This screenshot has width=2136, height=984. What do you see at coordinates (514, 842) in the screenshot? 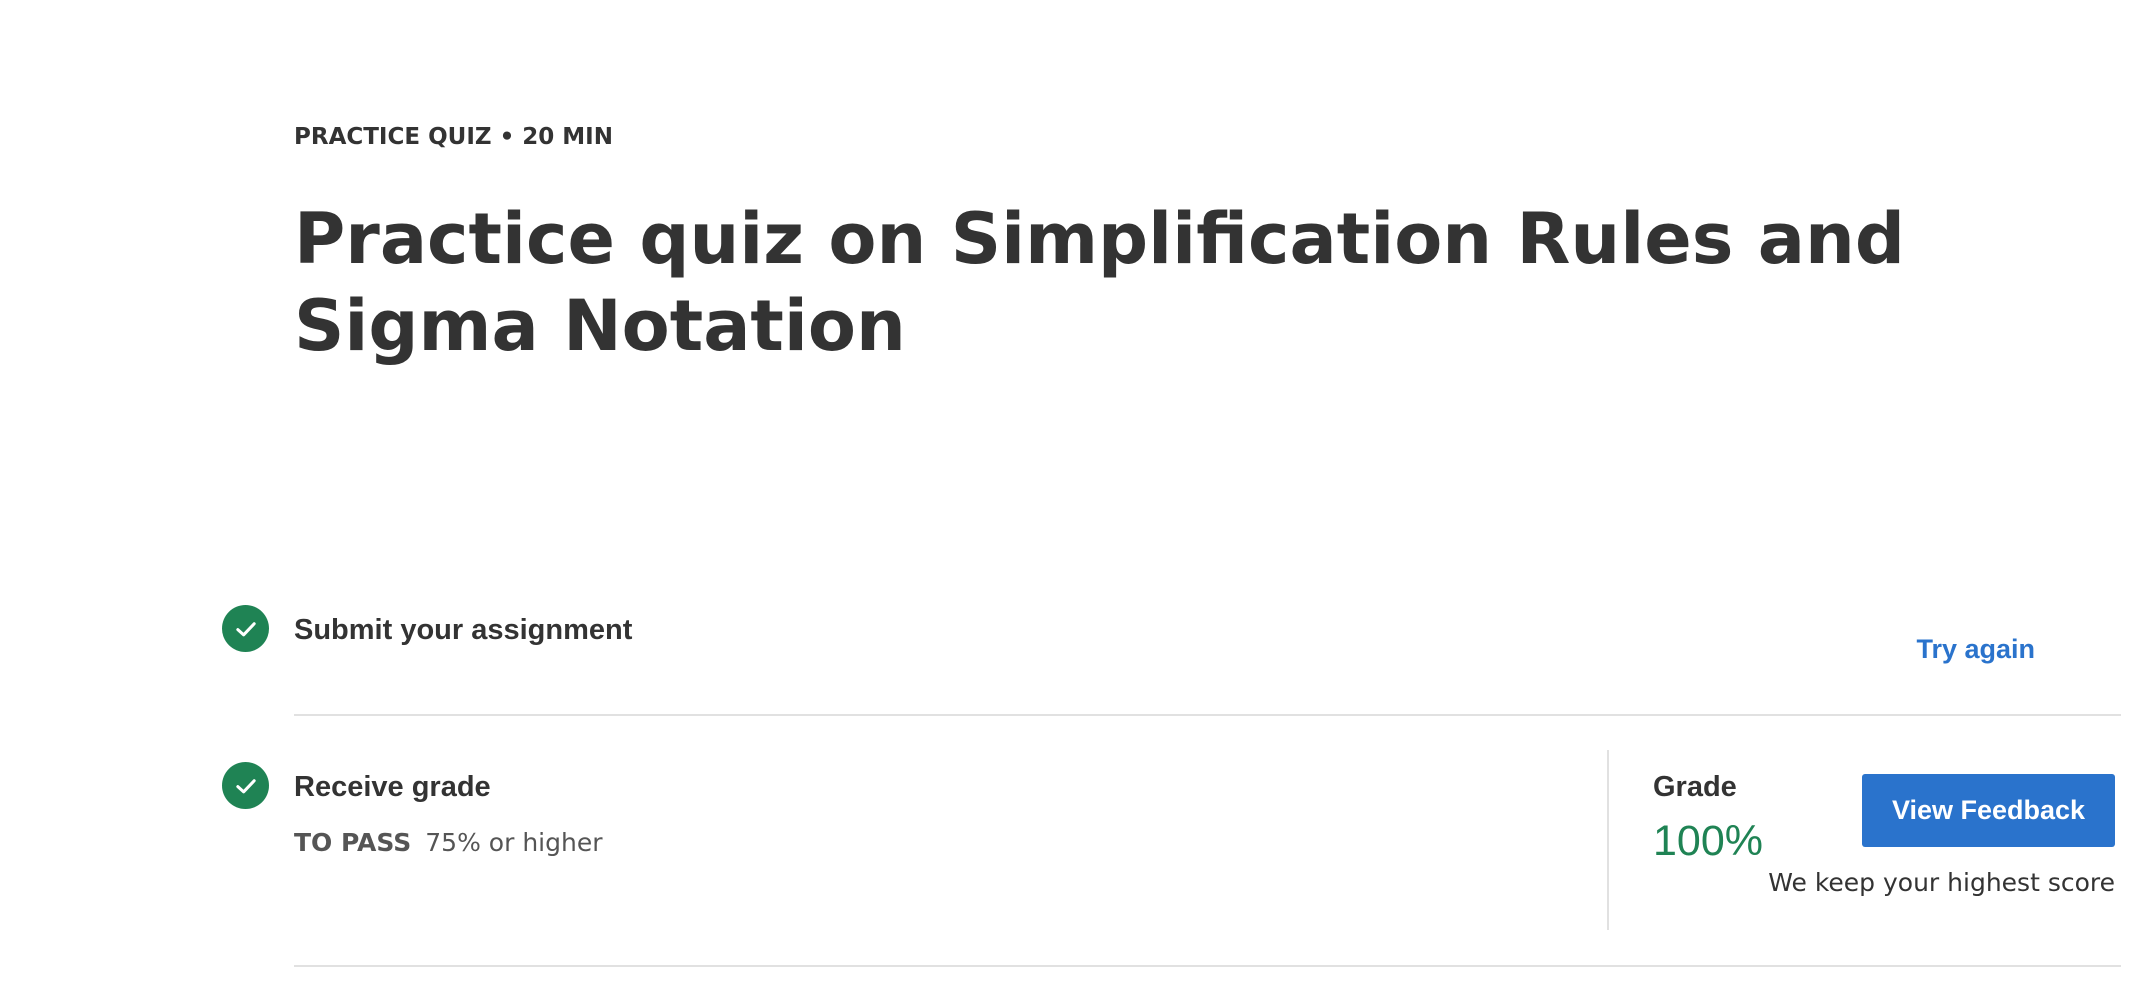
I see `to-pass-value: 75% or higher` at bounding box center [514, 842].